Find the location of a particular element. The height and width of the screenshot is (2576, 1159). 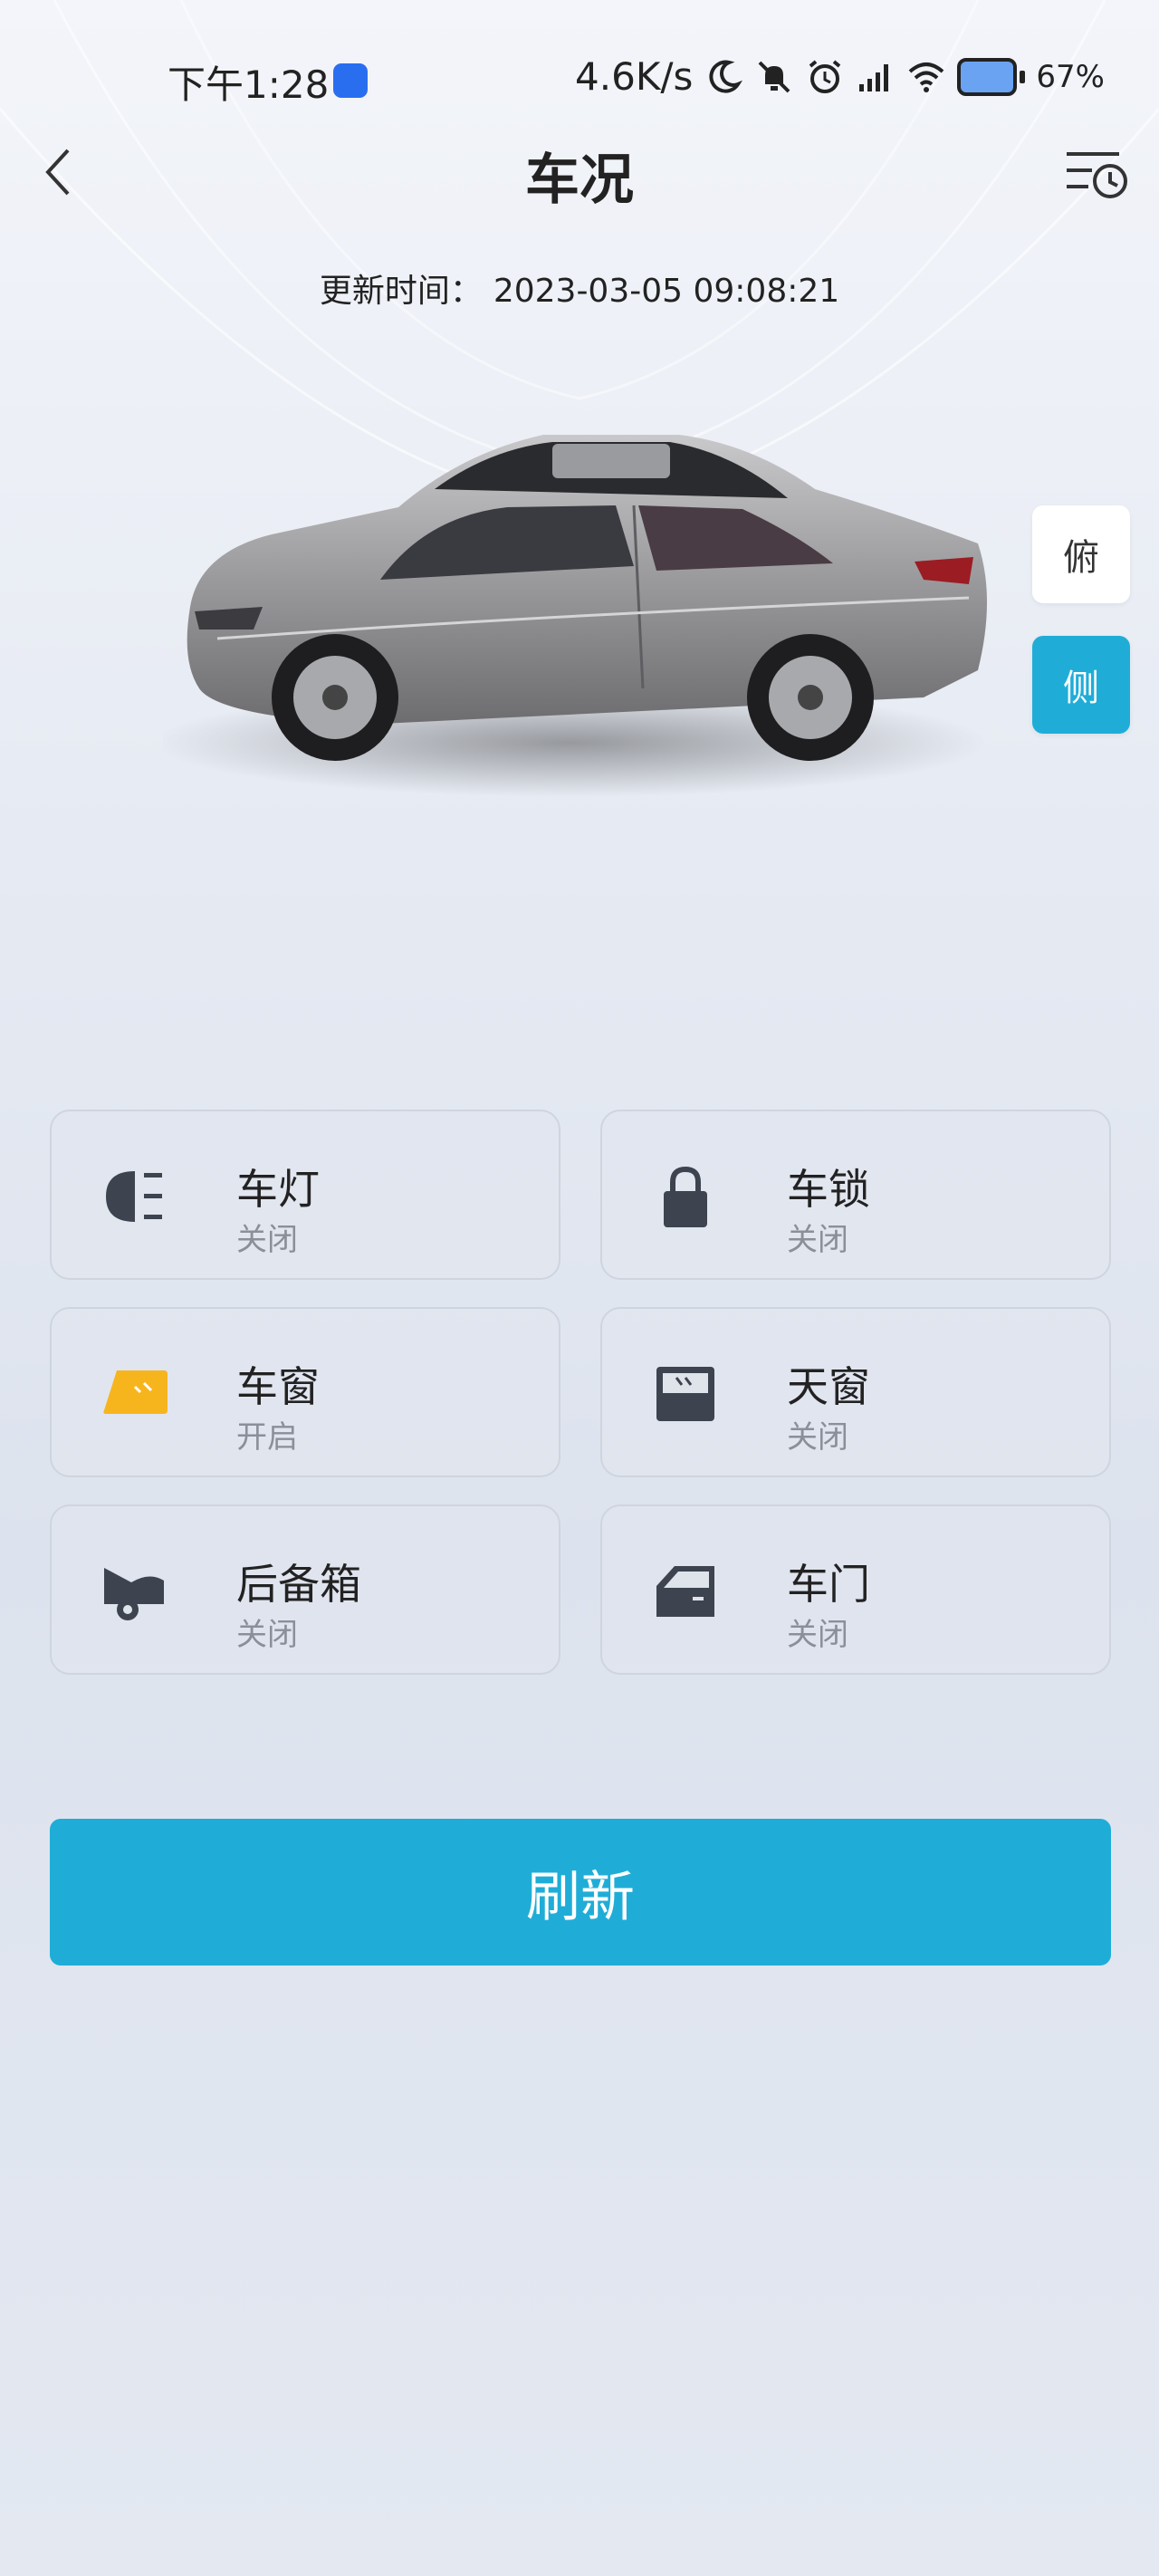

signal-icon is located at coordinates (874, 77).